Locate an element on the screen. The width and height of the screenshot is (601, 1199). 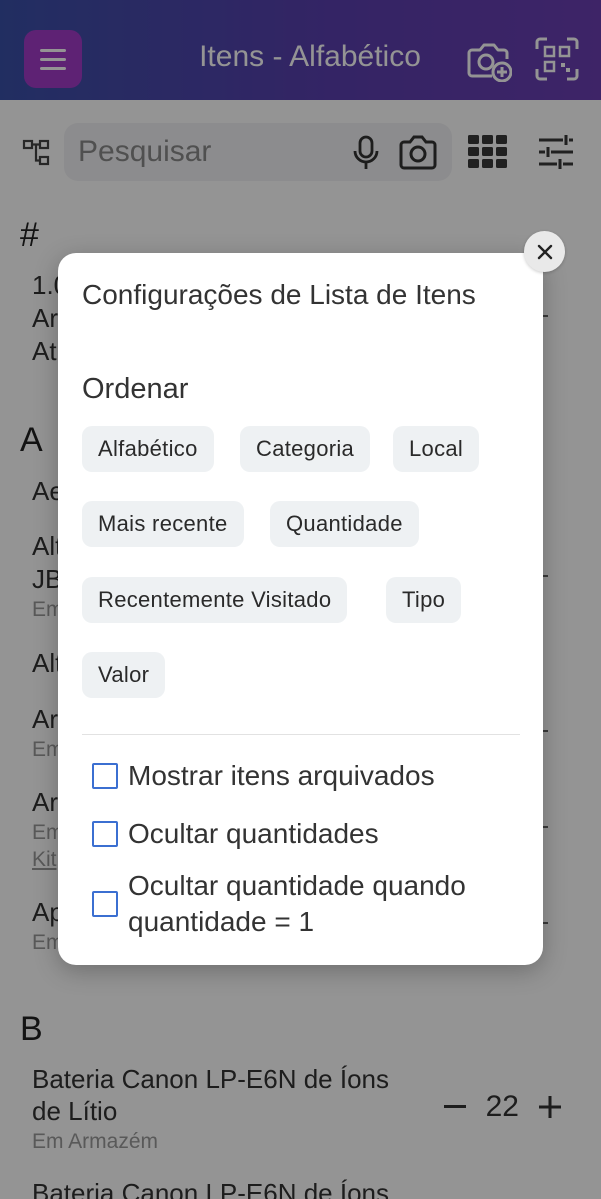
divider is located at coordinates (301, 734).